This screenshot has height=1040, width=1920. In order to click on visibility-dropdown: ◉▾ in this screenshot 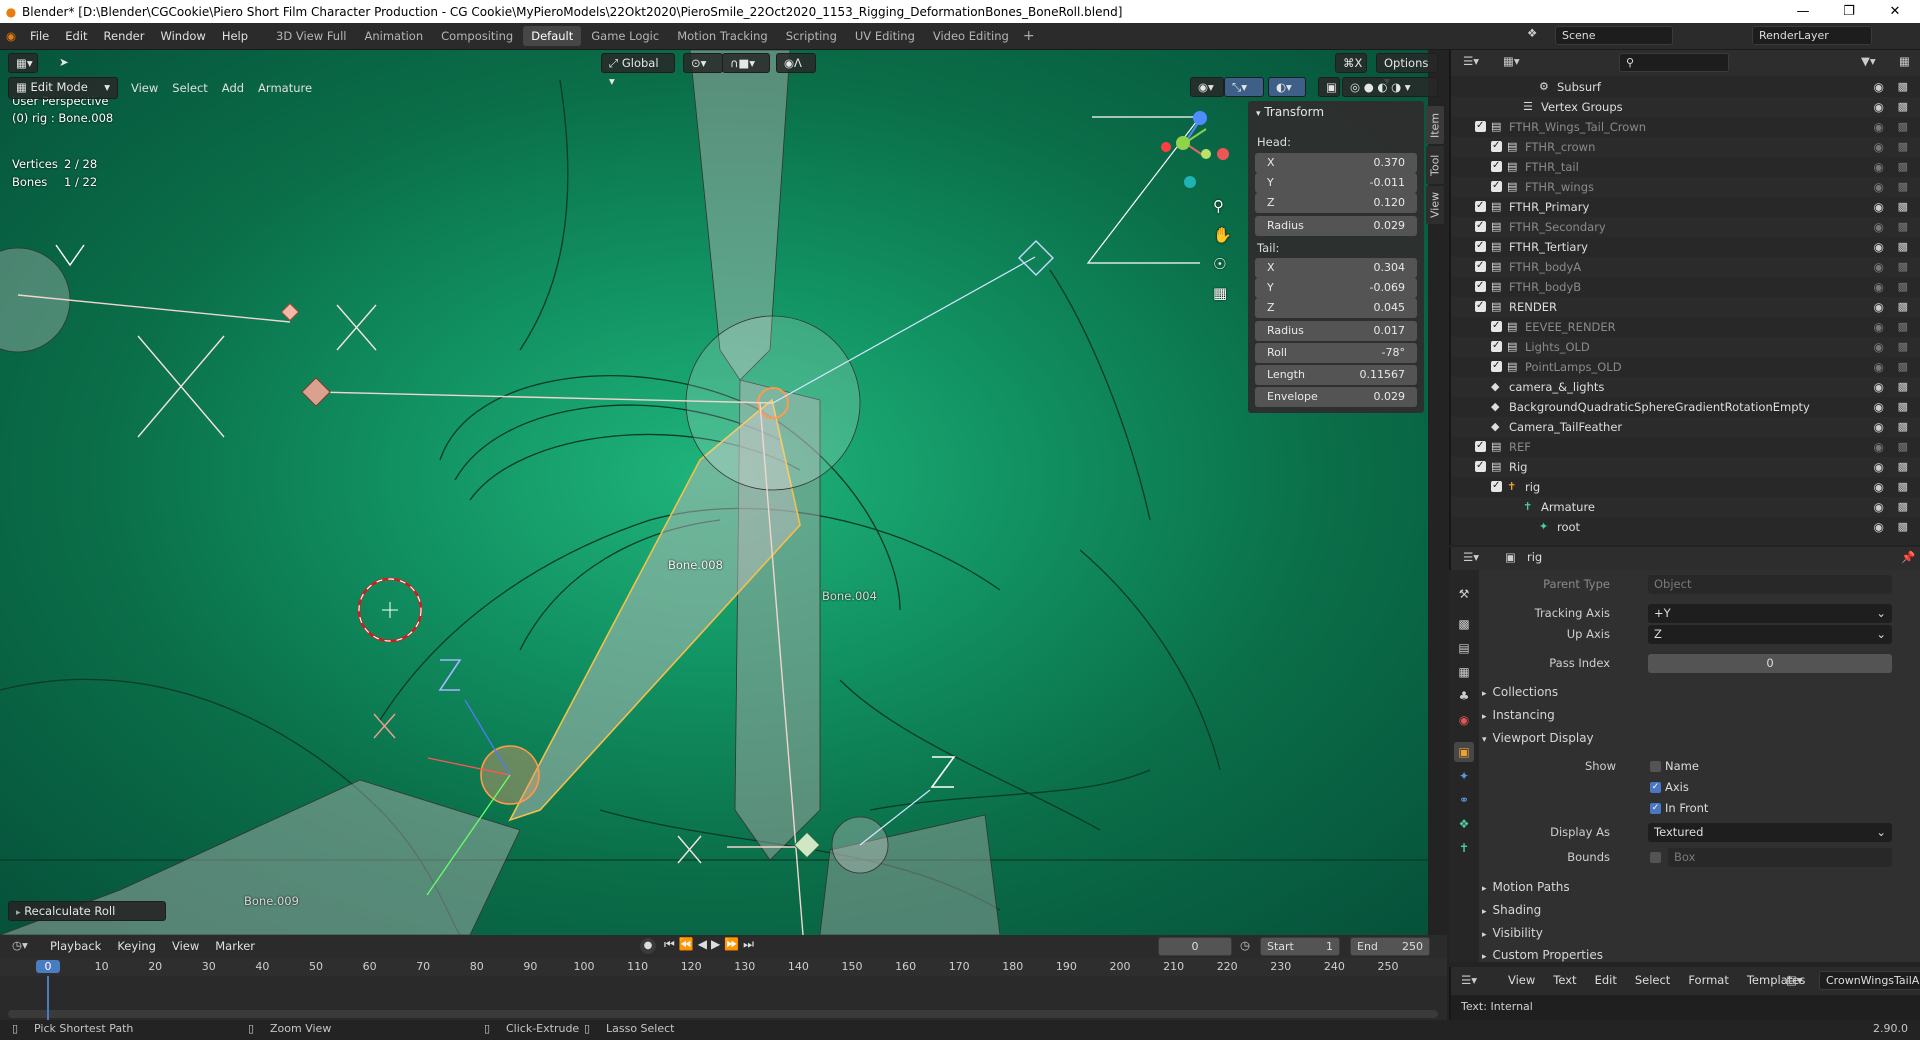, I will do `click(1207, 87)`.